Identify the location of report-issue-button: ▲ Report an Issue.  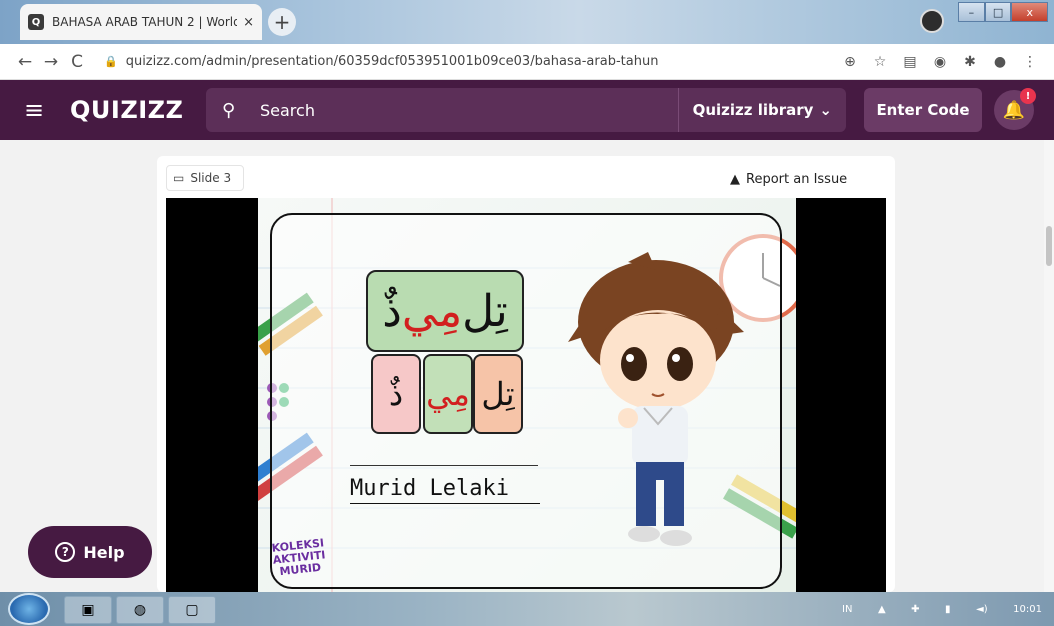
(801, 179).